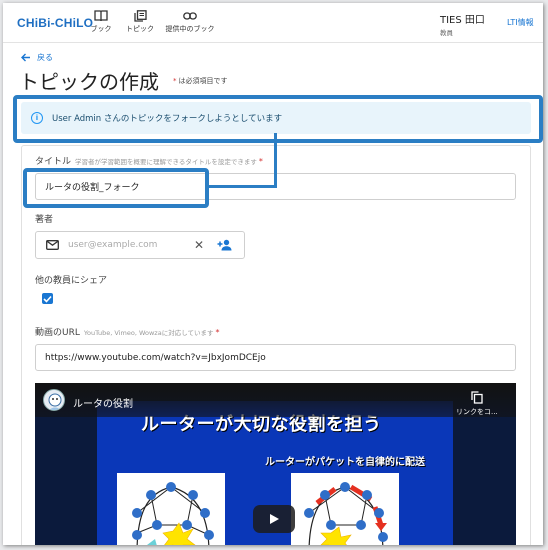 The height and width of the screenshot is (550, 548). What do you see at coordinates (112, 245) in the screenshot?
I see `author-input: user@example.com` at bounding box center [112, 245].